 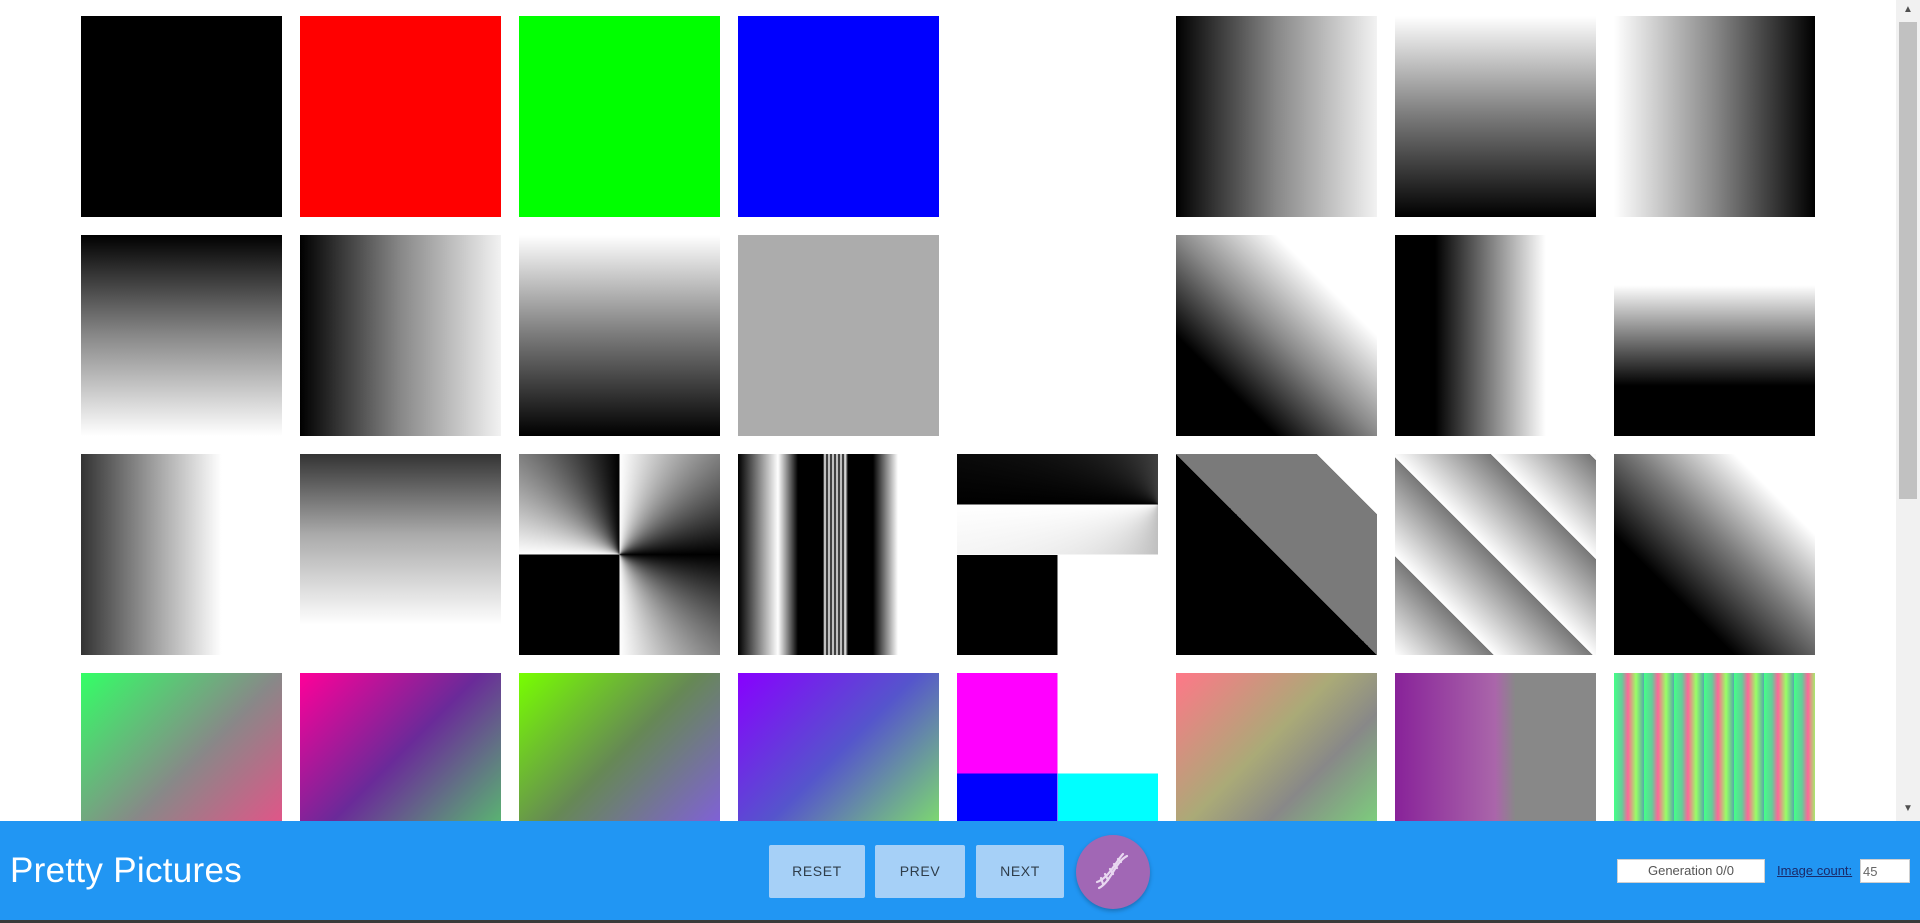 What do you see at coordinates (181, 554) in the screenshot?
I see `gallery-image-gradient-horizontal-half` at bounding box center [181, 554].